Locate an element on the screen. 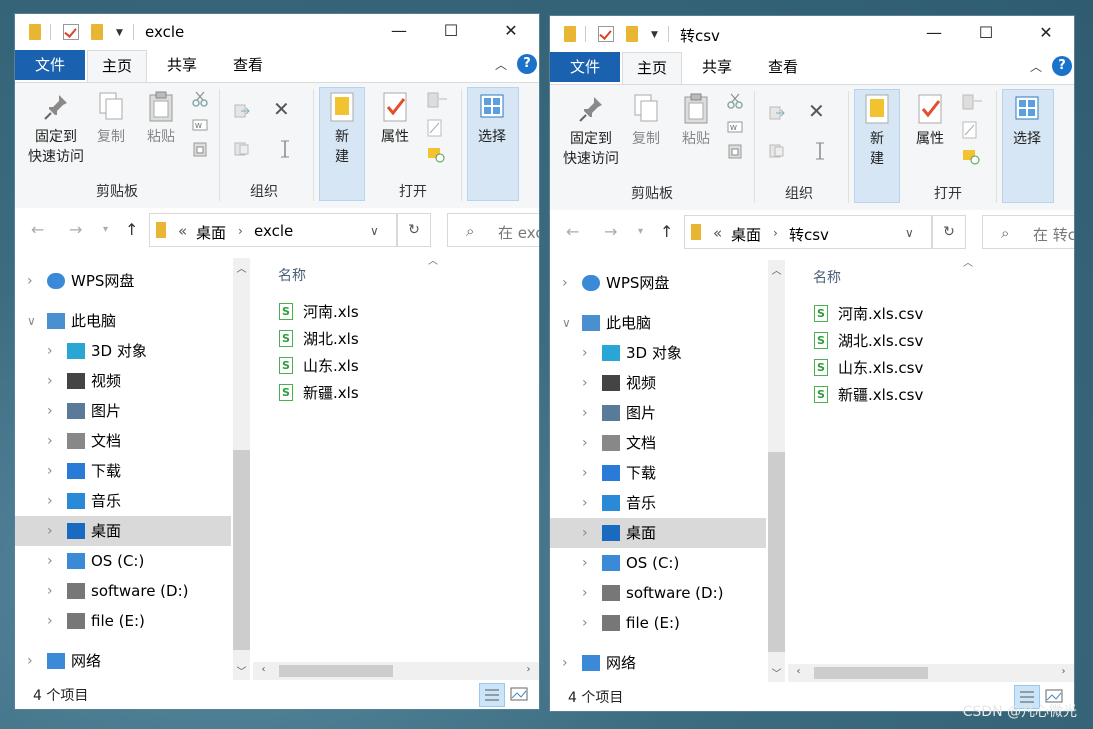 This screenshot has height=729, width=1093. nav-vertical-scrollbar: ︿ ﹀ is located at coordinates (776, 471).